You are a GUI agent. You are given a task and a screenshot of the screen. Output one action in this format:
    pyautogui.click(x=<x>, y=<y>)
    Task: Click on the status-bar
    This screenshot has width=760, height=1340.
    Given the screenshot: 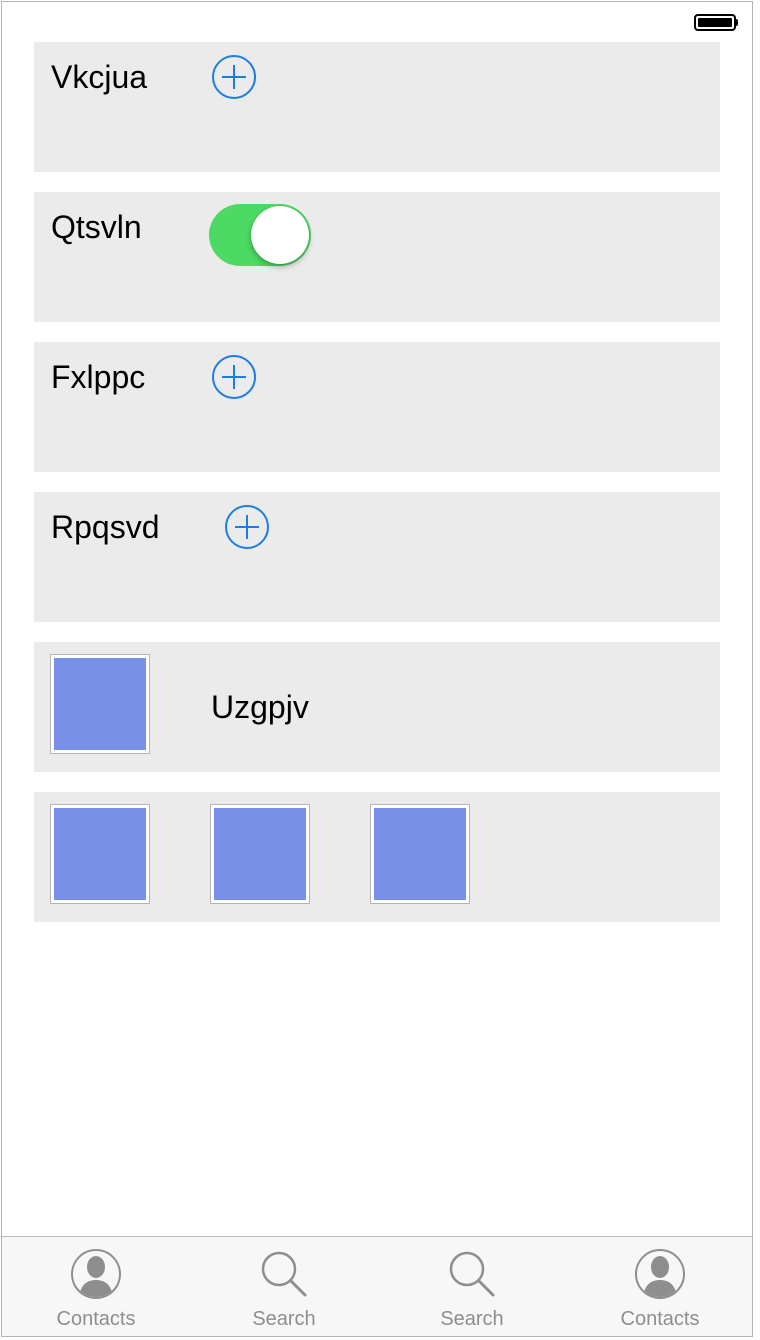 What is the action you would take?
    pyautogui.click(x=377, y=22)
    